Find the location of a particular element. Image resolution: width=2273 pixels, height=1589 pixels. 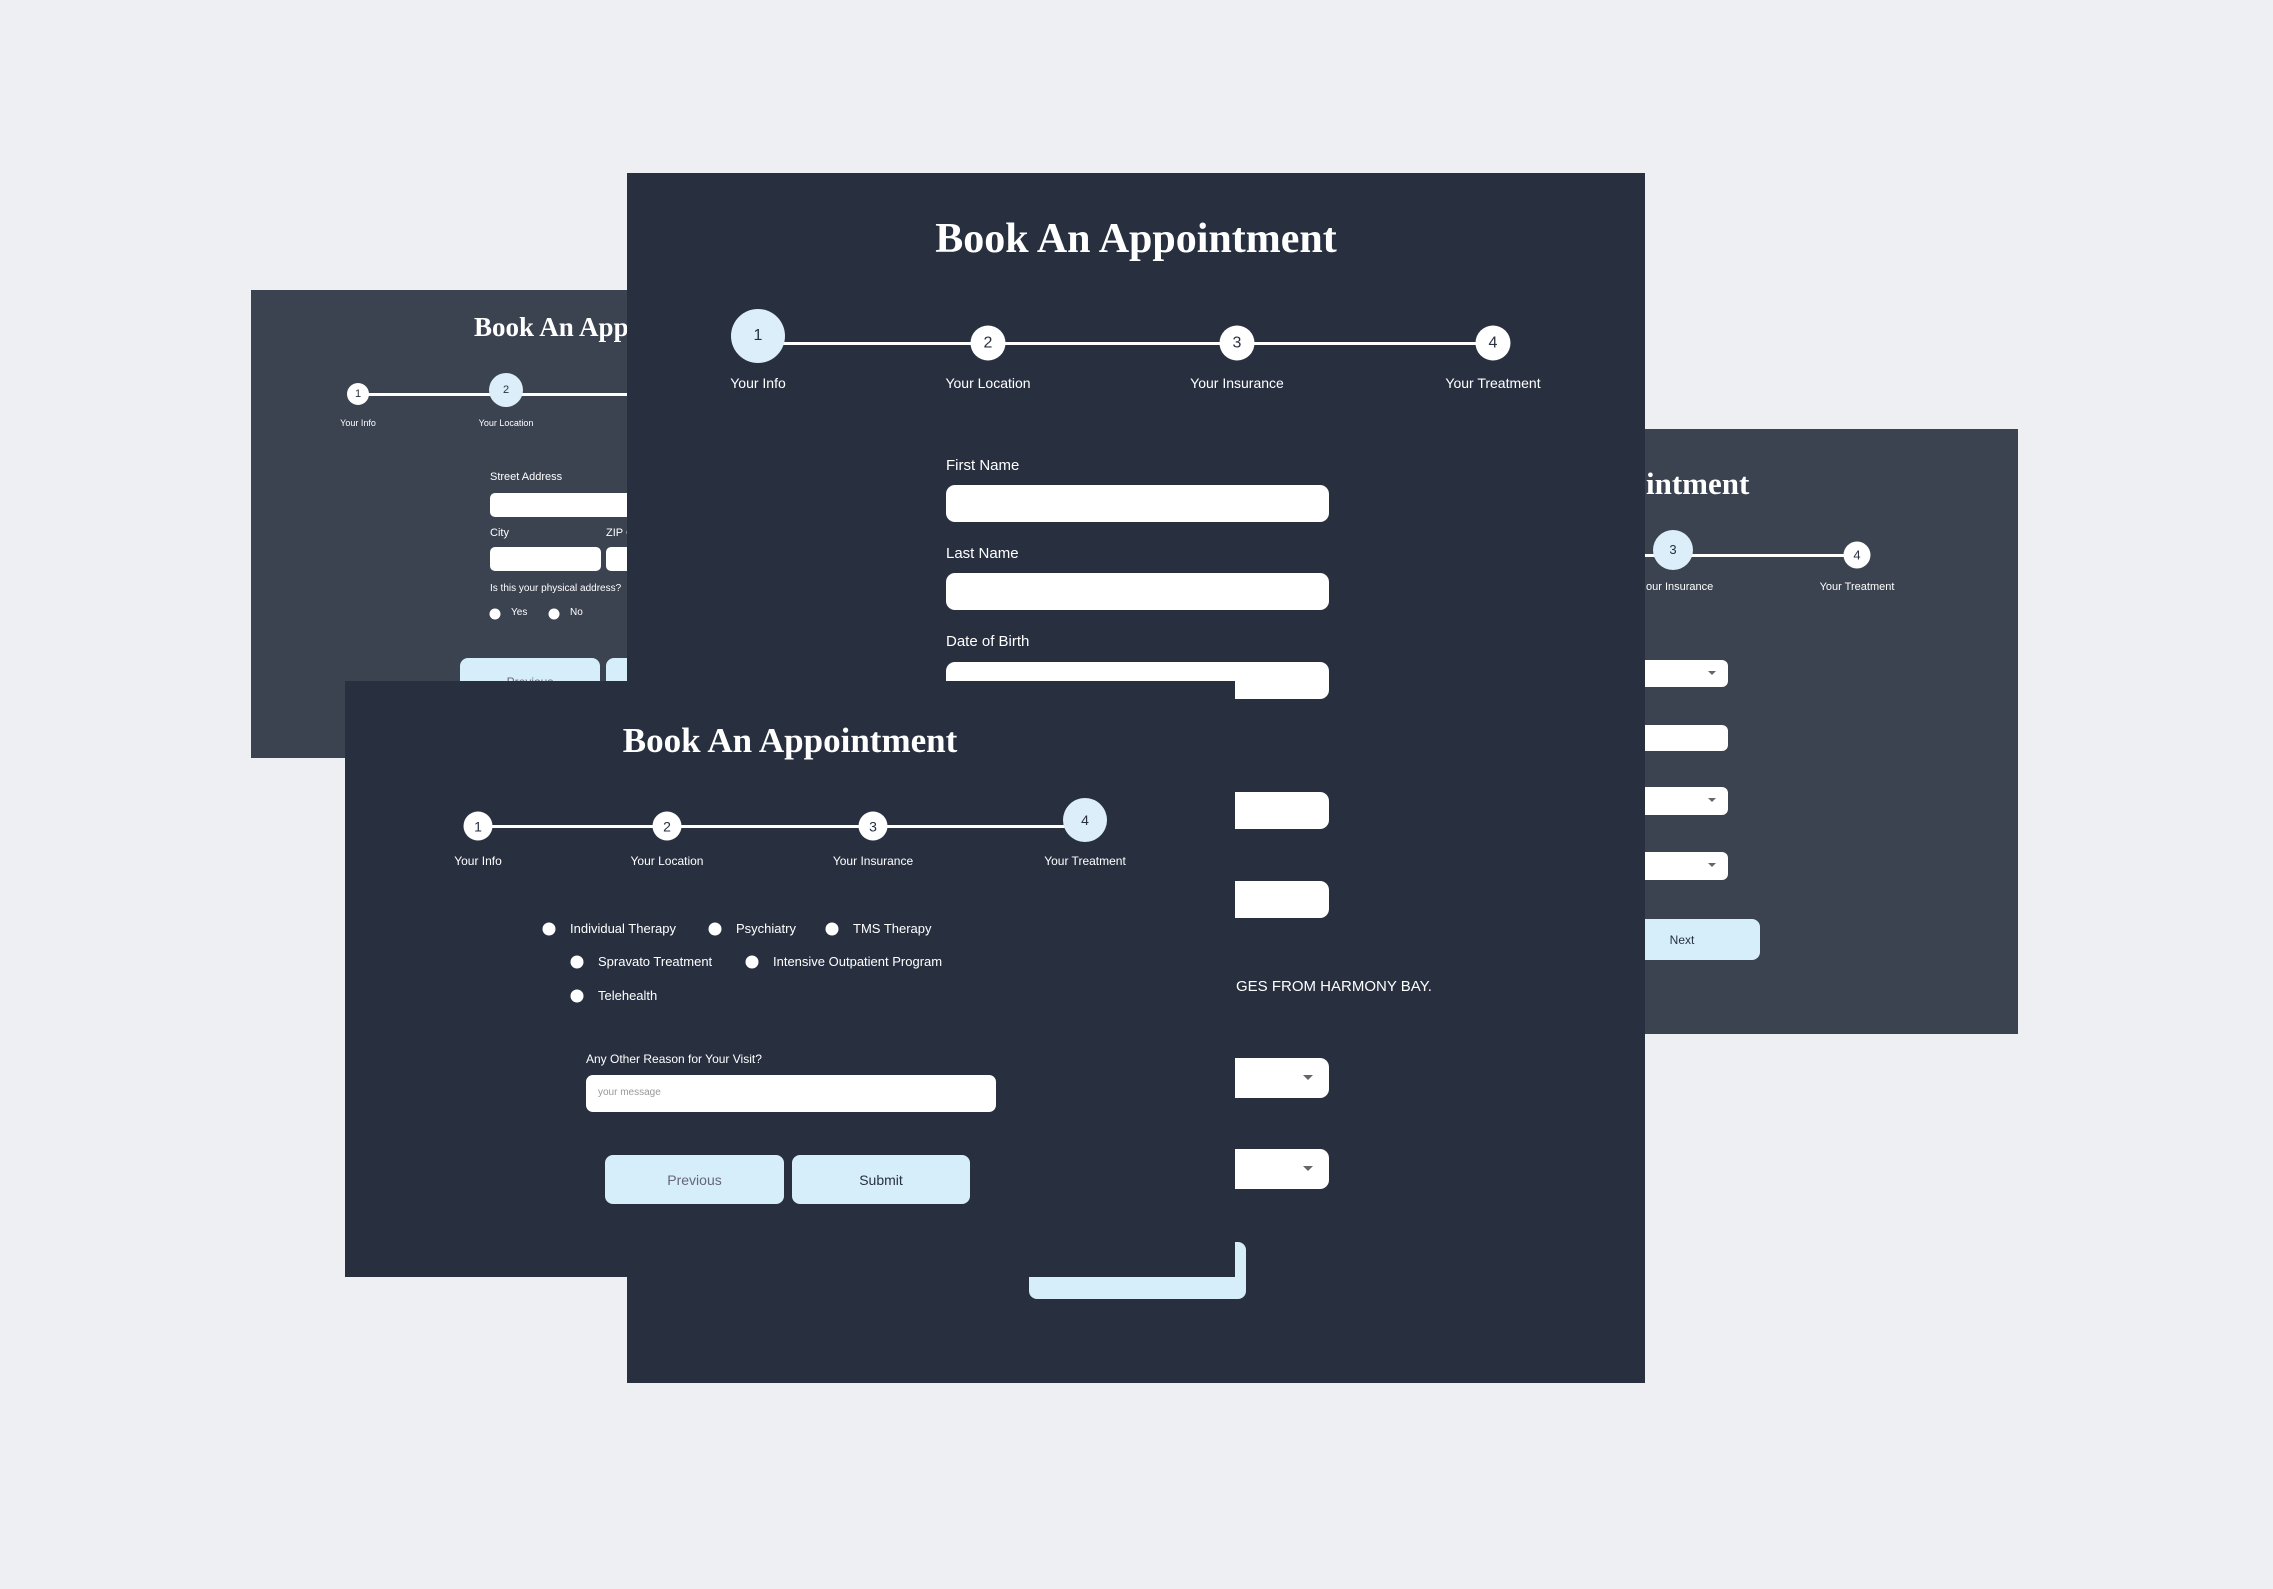

treatment-option-label: TMS Therapy is located at coordinates (892, 928).